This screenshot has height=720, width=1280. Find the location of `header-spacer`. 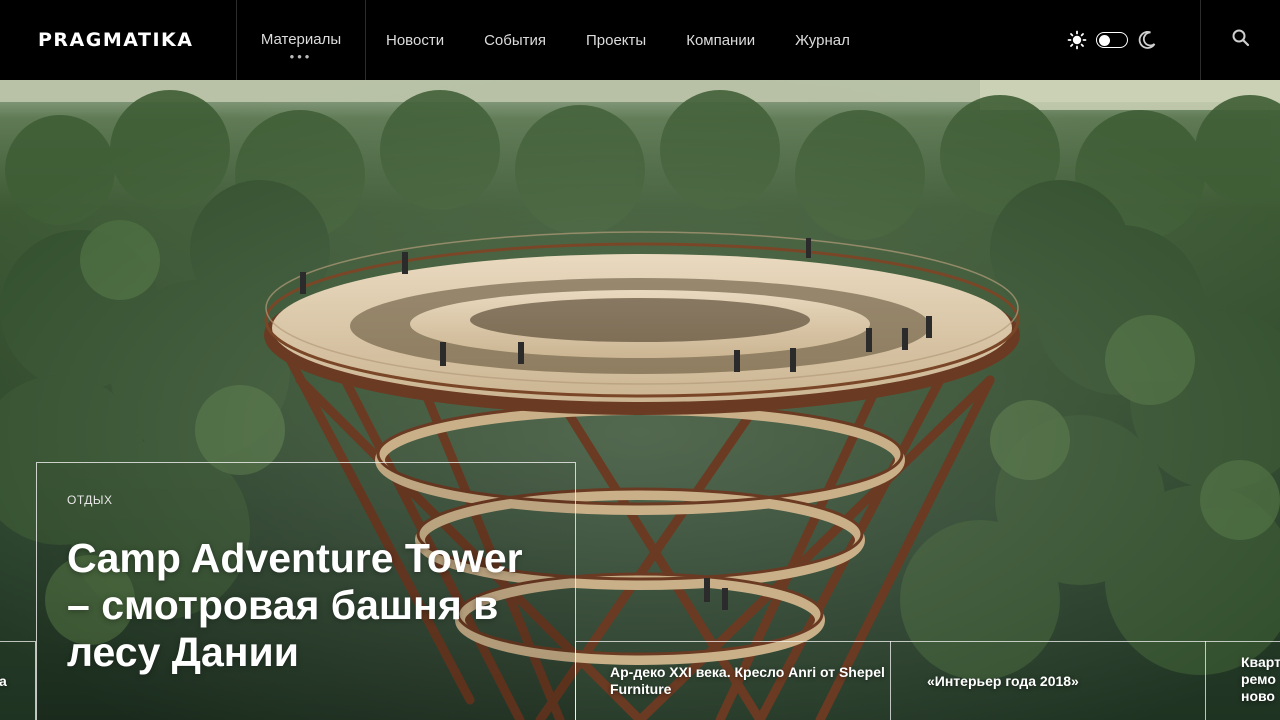

header-spacer is located at coordinates (968, 40).